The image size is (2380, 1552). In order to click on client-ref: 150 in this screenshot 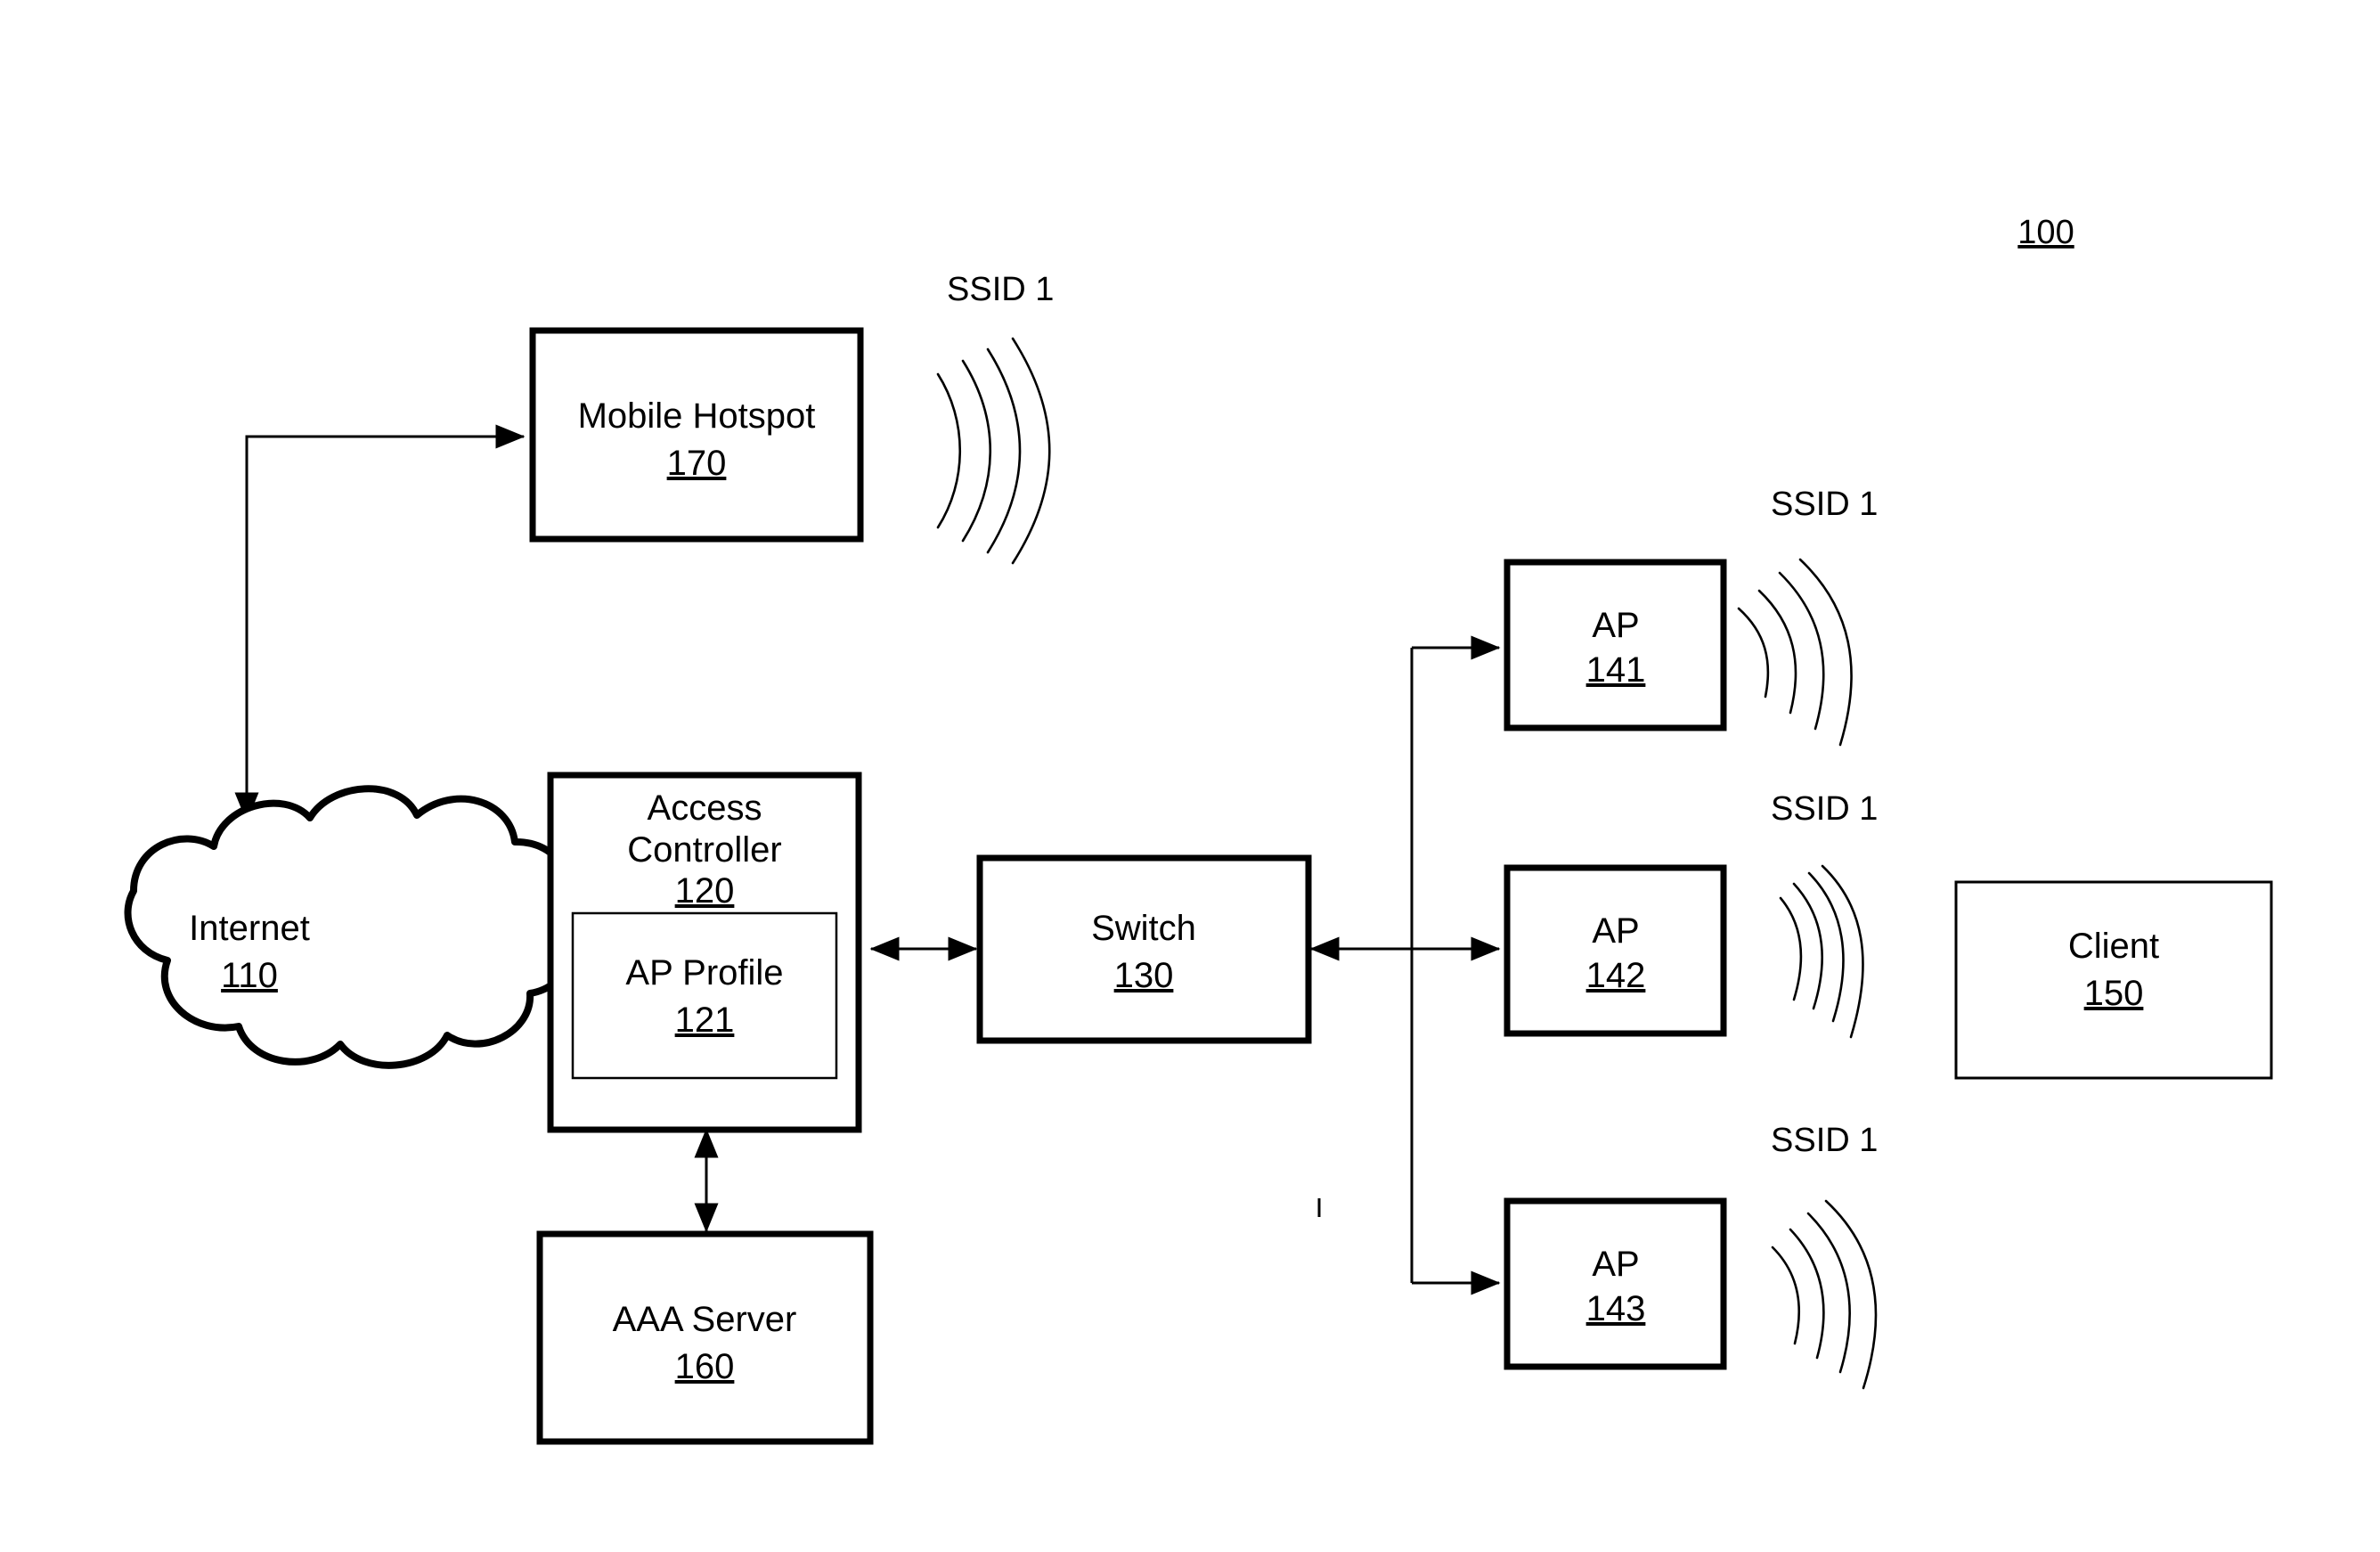, I will do `click(2114, 993)`.